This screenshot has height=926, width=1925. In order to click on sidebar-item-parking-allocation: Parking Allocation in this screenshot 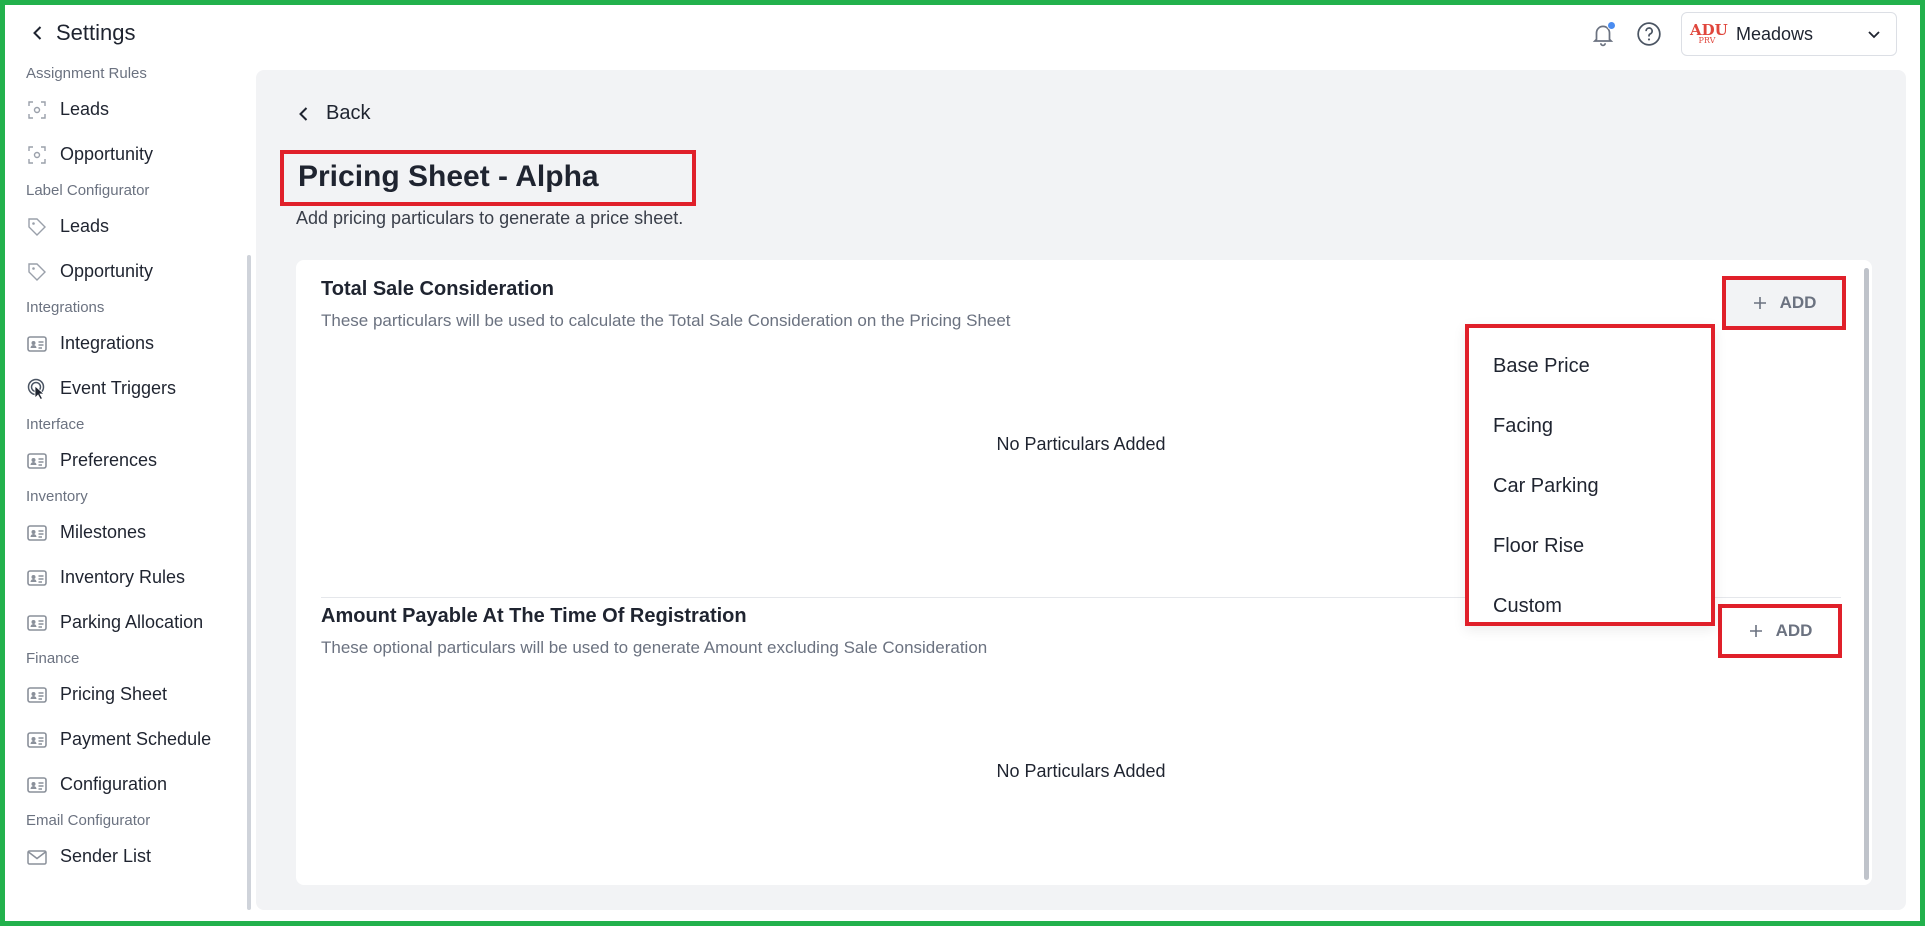, I will do `click(131, 622)`.